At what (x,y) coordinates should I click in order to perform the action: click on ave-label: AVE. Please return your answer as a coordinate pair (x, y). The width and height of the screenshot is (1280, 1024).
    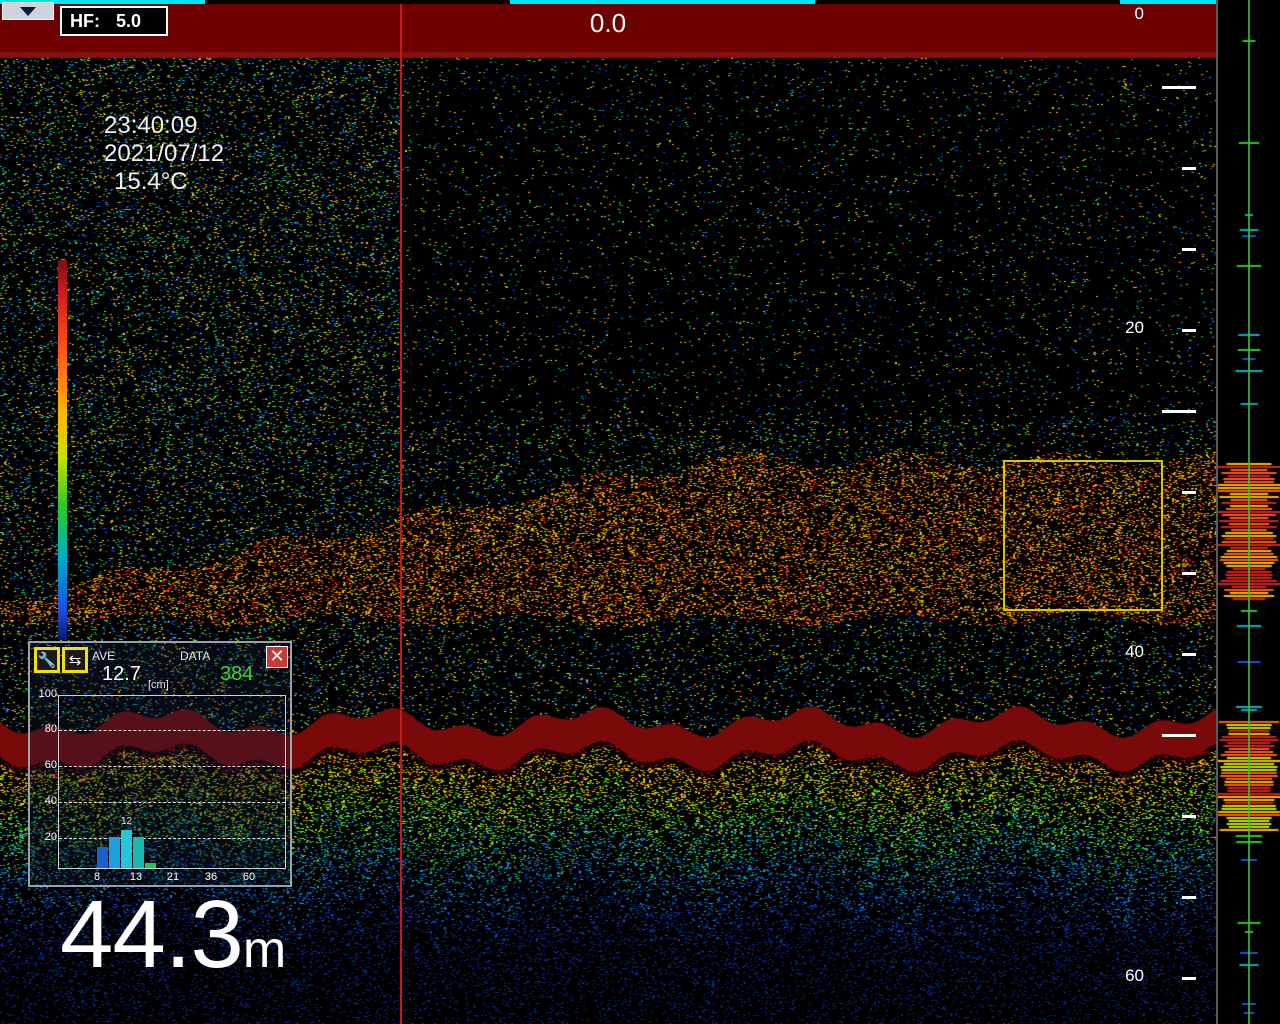
    Looking at the image, I should click on (104, 656).